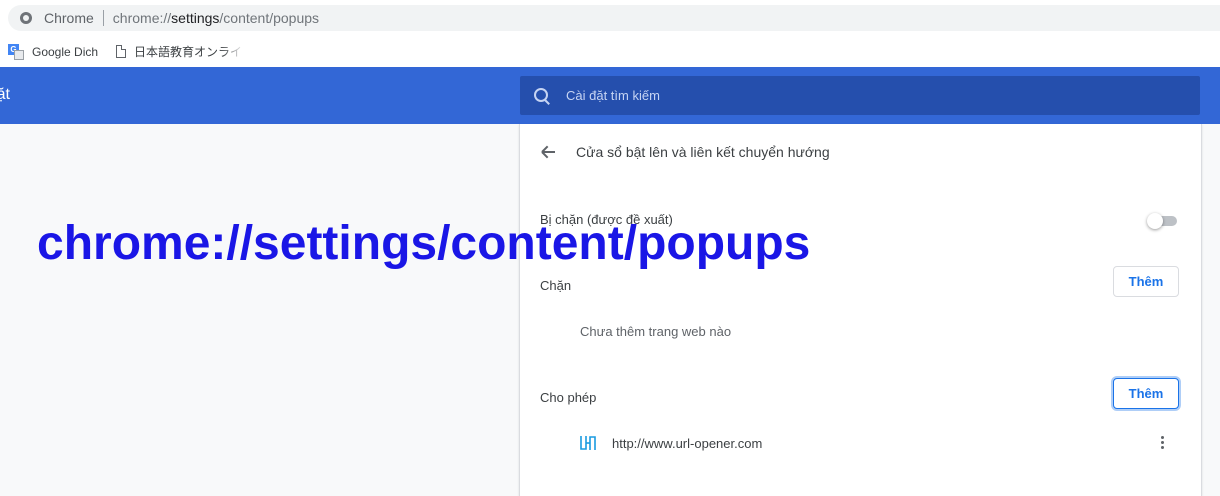 Image resolution: width=1220 pixels, height=496 pixels. I want to click on bookmark-label: 日本語教育オンライン, so click(189, 52).